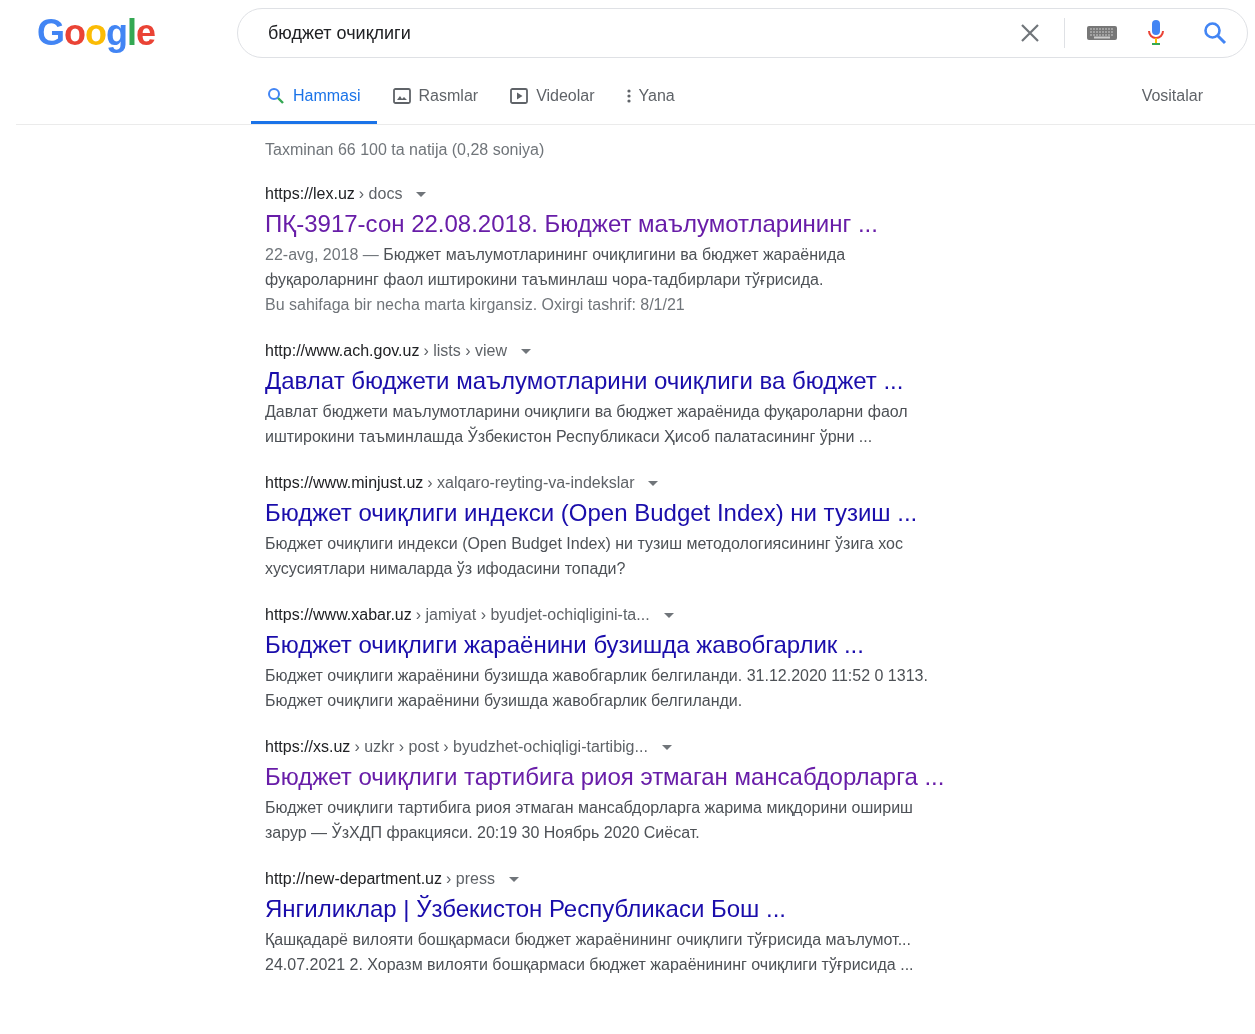 The image size is (1255, 1034). Describe the element at coordinates (401, 96) in the screenshot. I see `image-icon` at that location.